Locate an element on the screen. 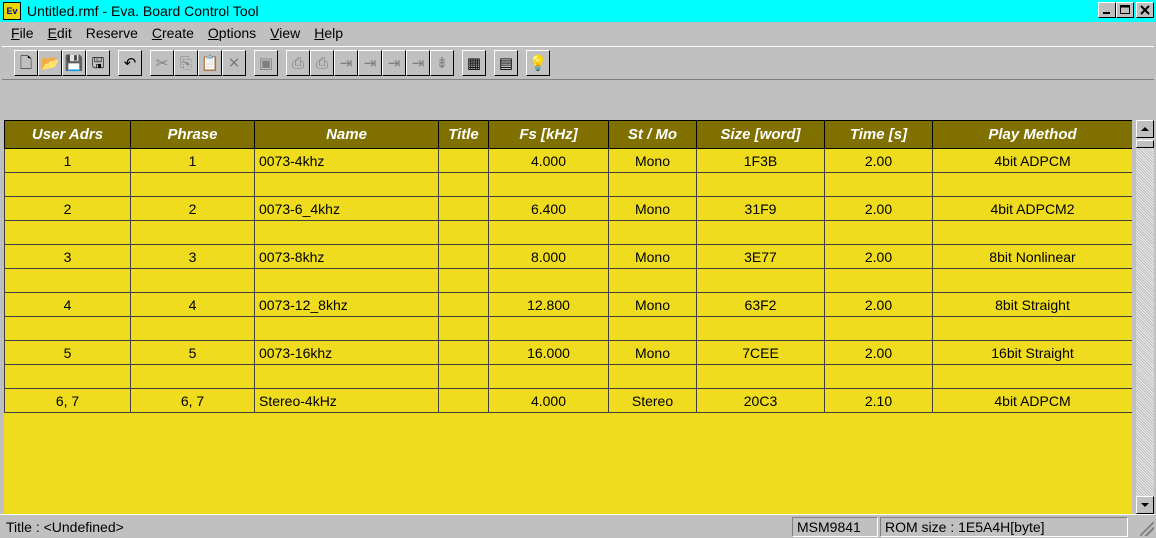  save-as-button: 🖫 is located at coordinates (98, 63).